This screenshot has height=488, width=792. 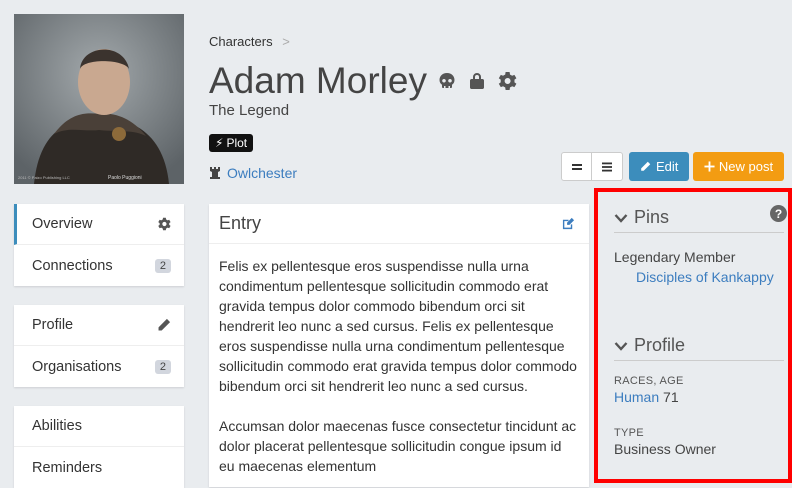 I want to click on layout-list-button, so click(x=607, y=166).